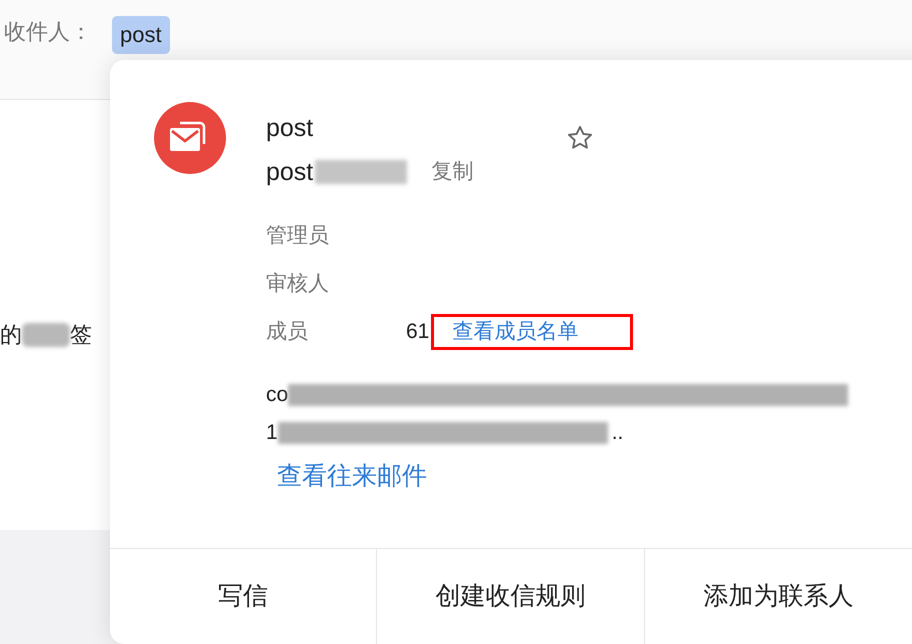 This screenshot has width=912, height=644. Describe the element at coordinates (778, 596) in the screenshot. I see `action-button: 添加为联系人` at that location.